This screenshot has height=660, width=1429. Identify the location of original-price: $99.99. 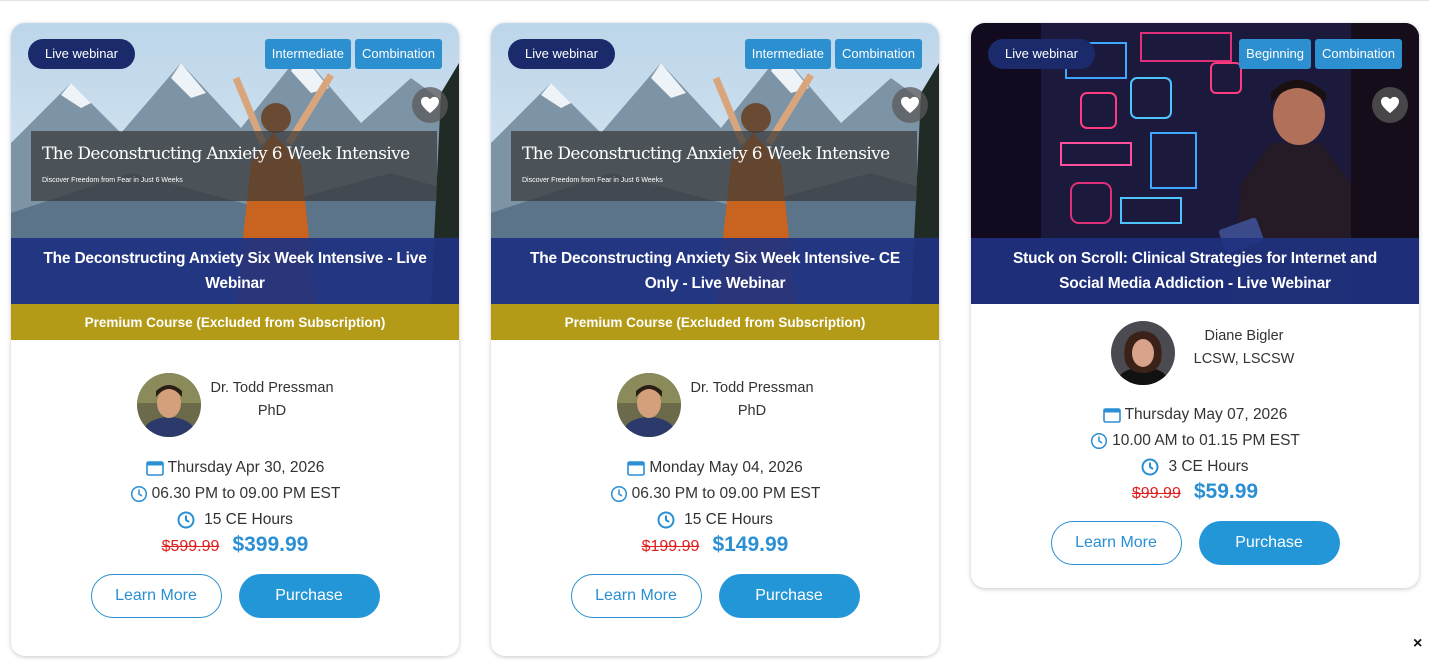
(1156, 493).